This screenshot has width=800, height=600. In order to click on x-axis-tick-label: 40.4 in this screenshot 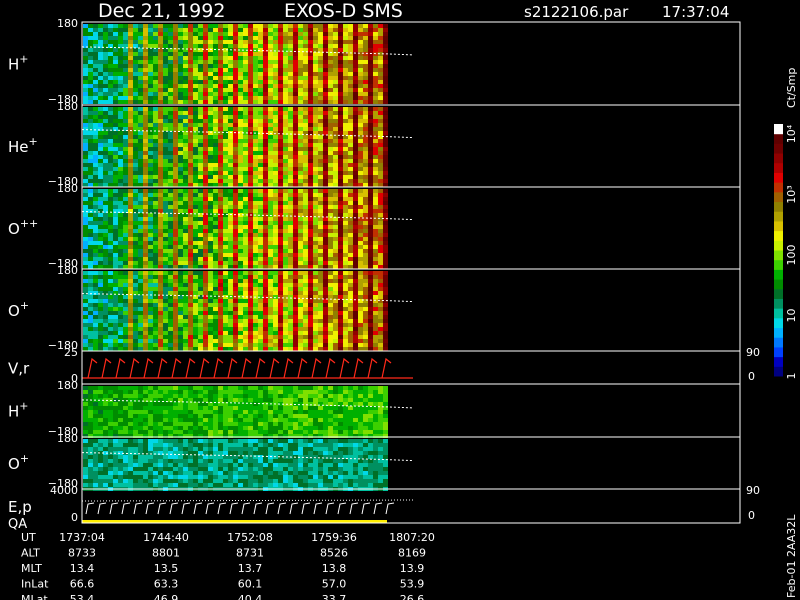, I will do `click(250, 596)`.